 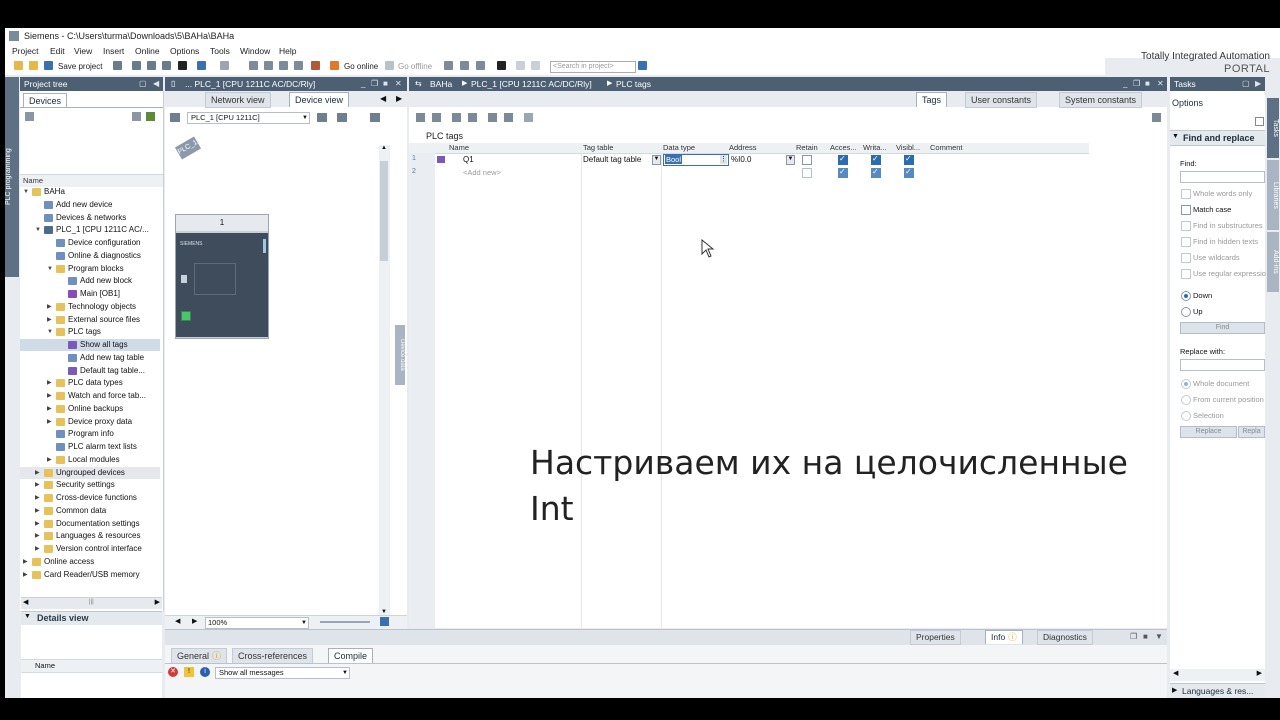 I want to click on device-select: PLC_1 [CPU 1211C] ▼, so click(x=248, y=118).